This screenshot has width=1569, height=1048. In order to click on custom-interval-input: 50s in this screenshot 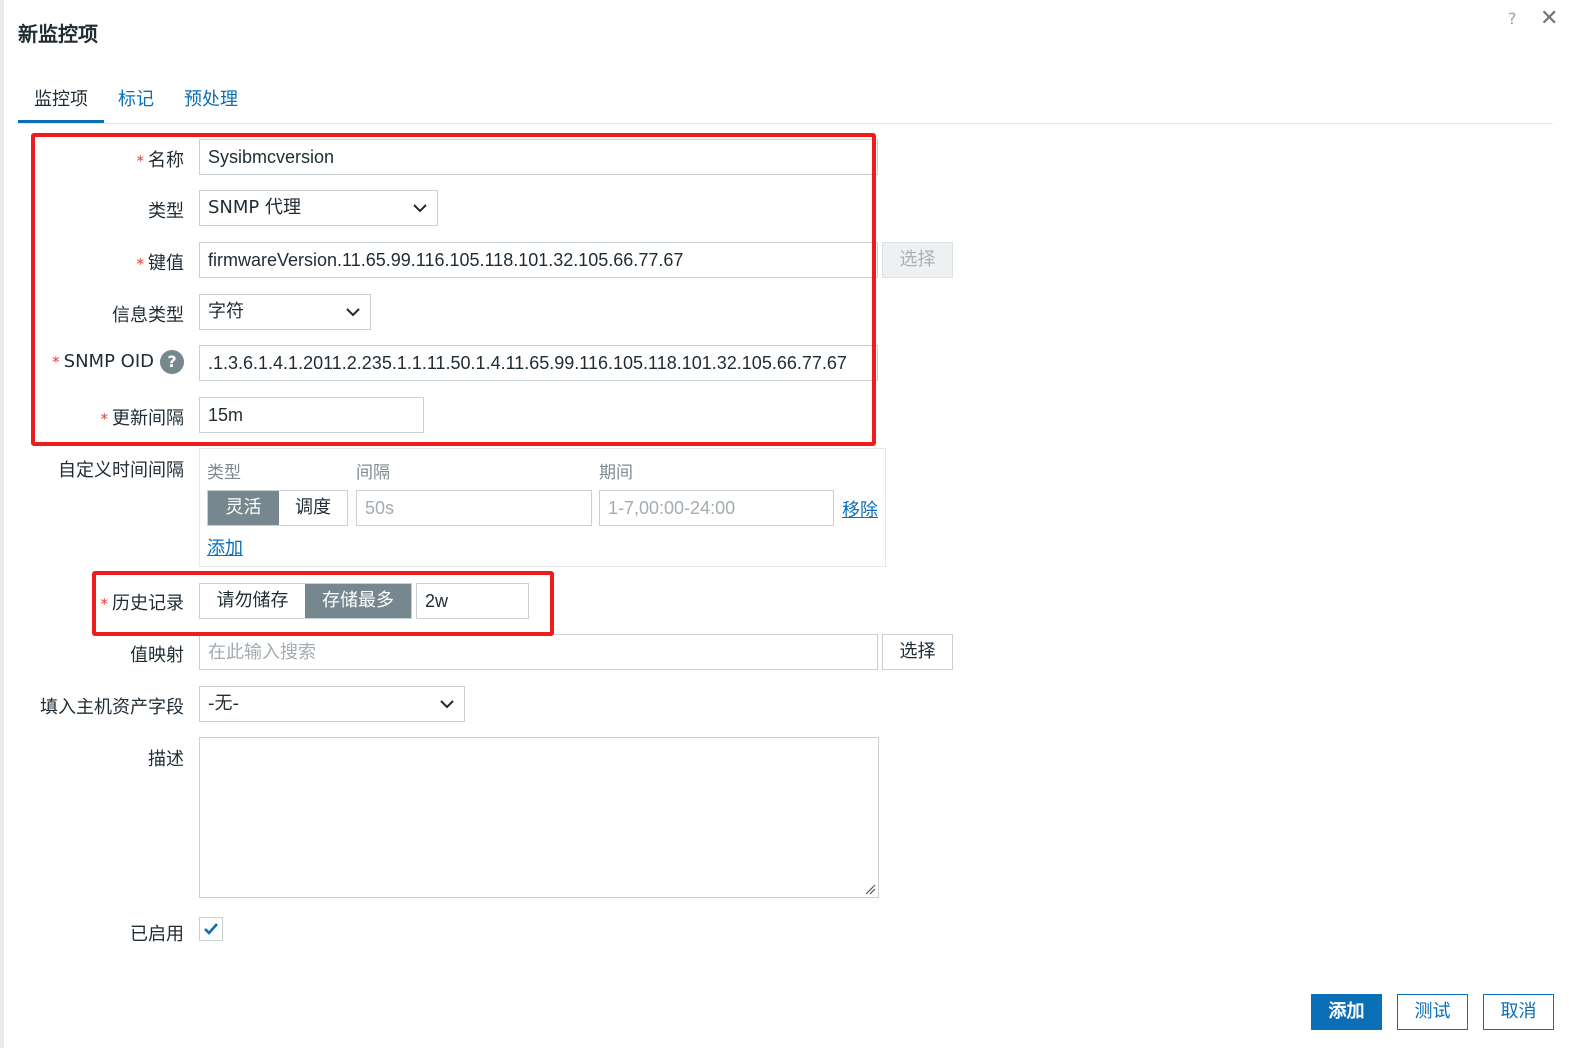, I will do `click(474, 508)`.